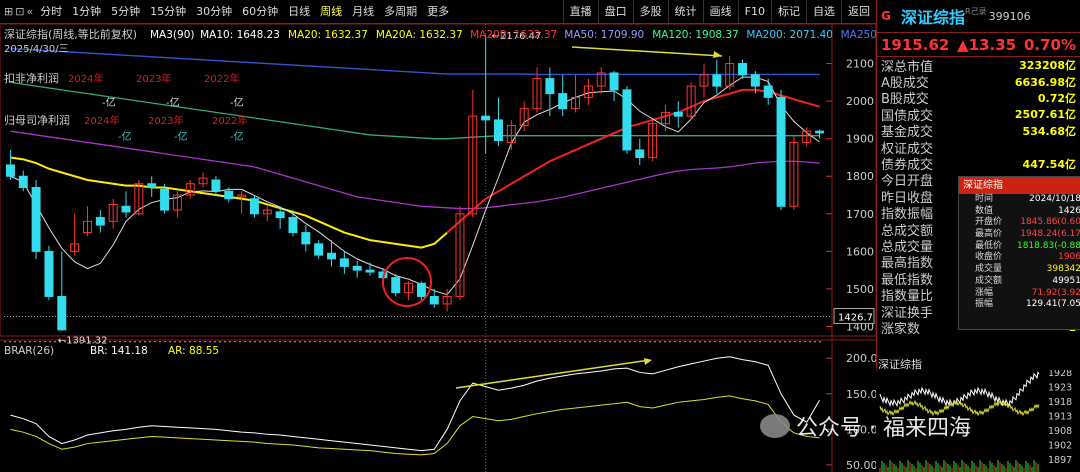  Describe the element at coordinates (70, 34) in the screenshot. I see `chart-title: 深证综指(周线,等比前复权)` at that location.